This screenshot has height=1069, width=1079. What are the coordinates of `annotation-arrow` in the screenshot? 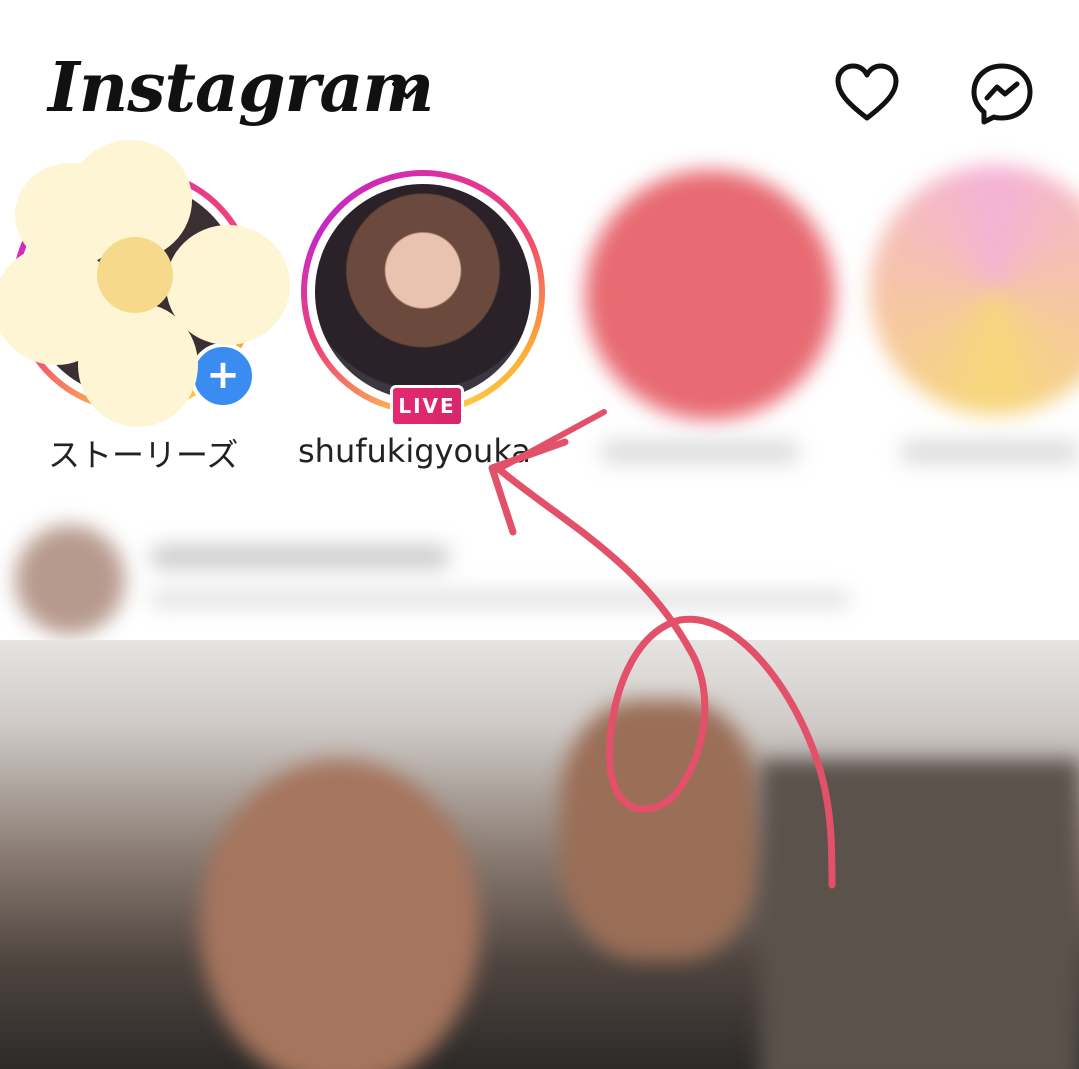 It's located at (662, 649).